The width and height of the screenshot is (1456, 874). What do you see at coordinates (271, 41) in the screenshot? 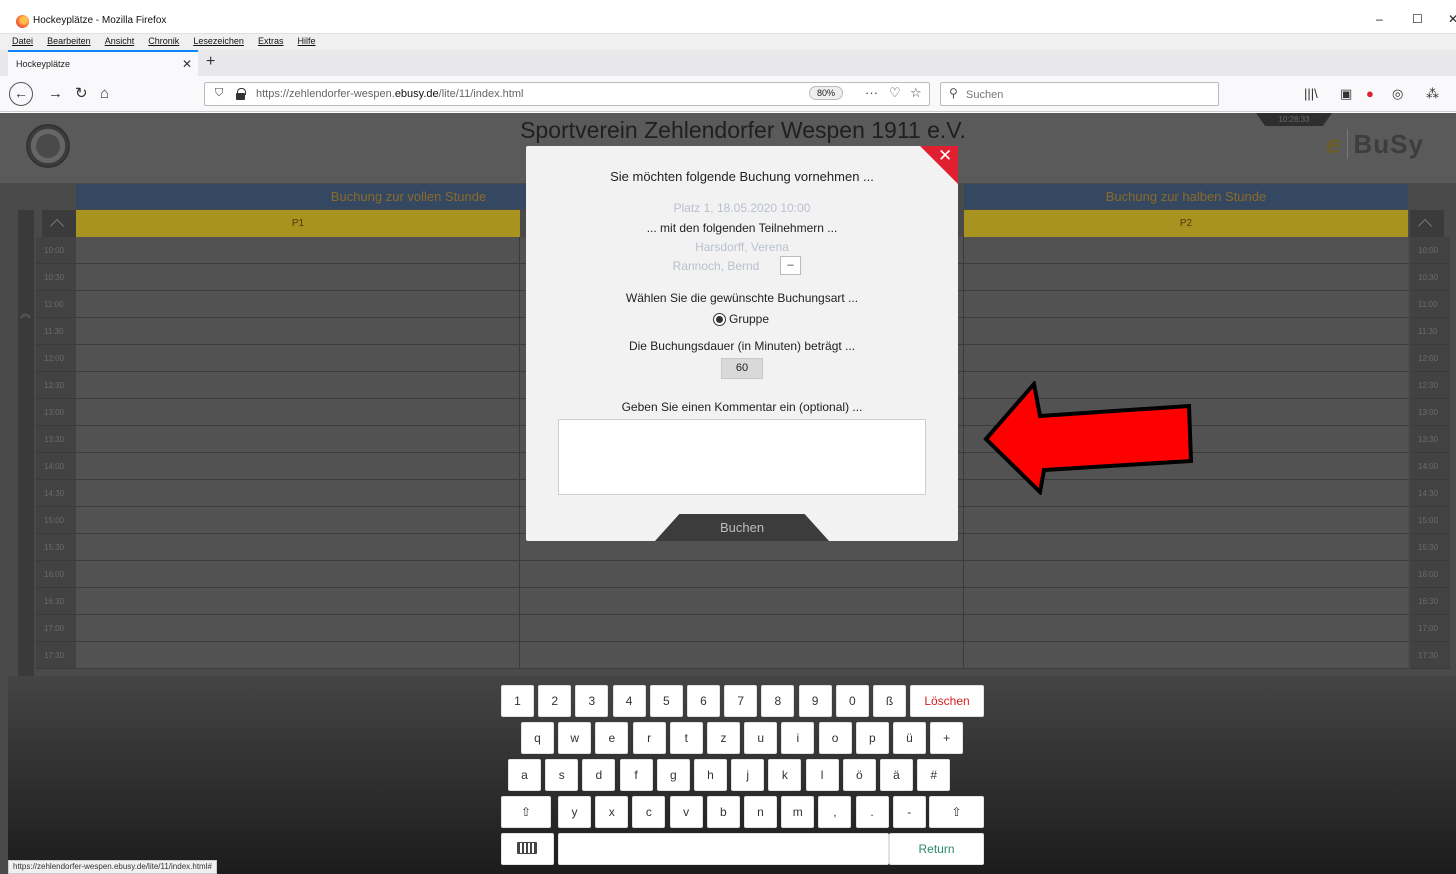
I see `menu-extras: Extras` at bounding box center [271, 41].